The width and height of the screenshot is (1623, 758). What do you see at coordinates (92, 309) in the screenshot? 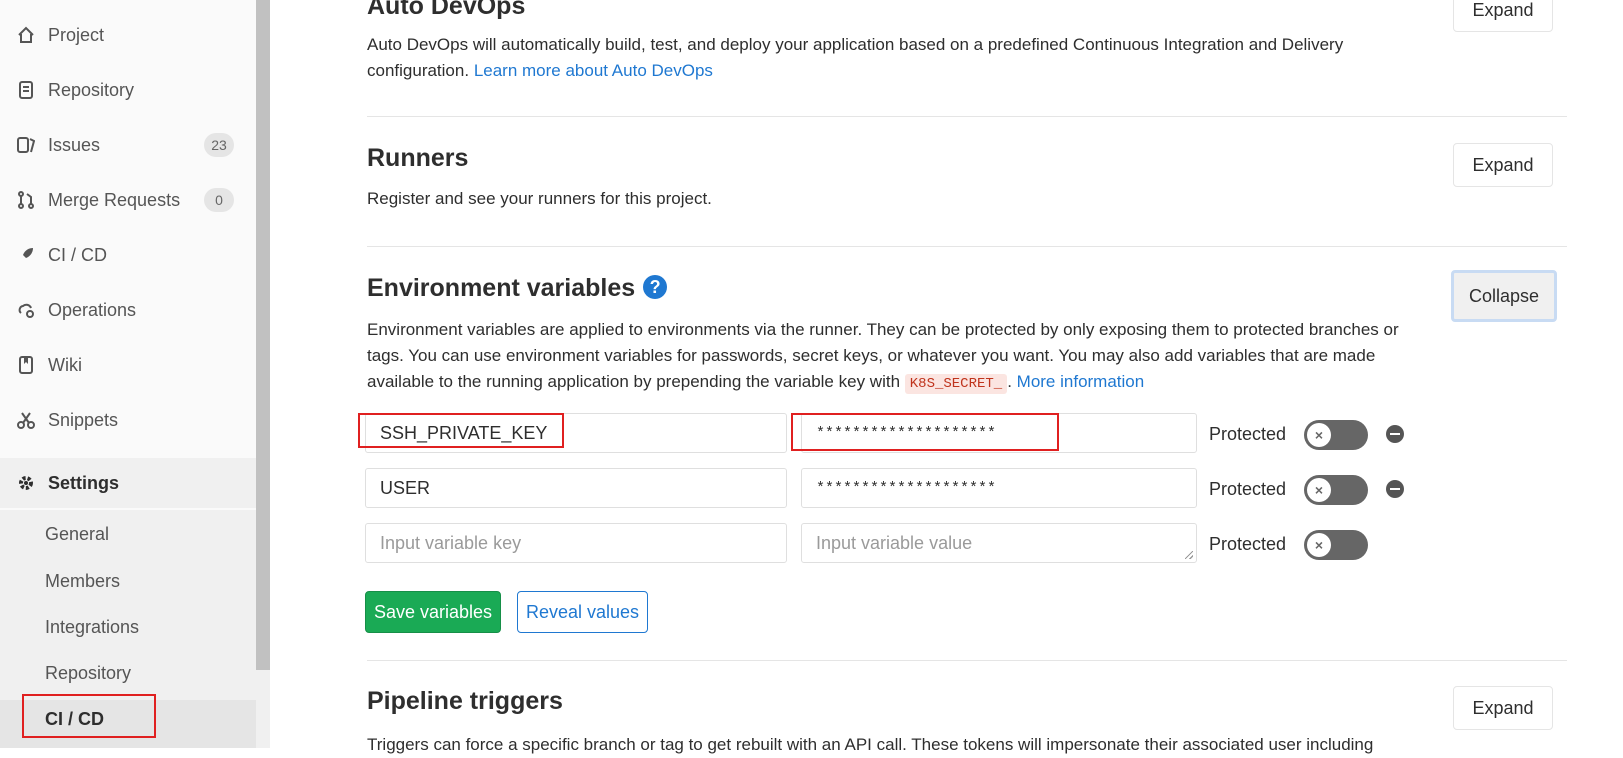
I see `sidebar-item-label: Operations` at bounding box center [92, 309].